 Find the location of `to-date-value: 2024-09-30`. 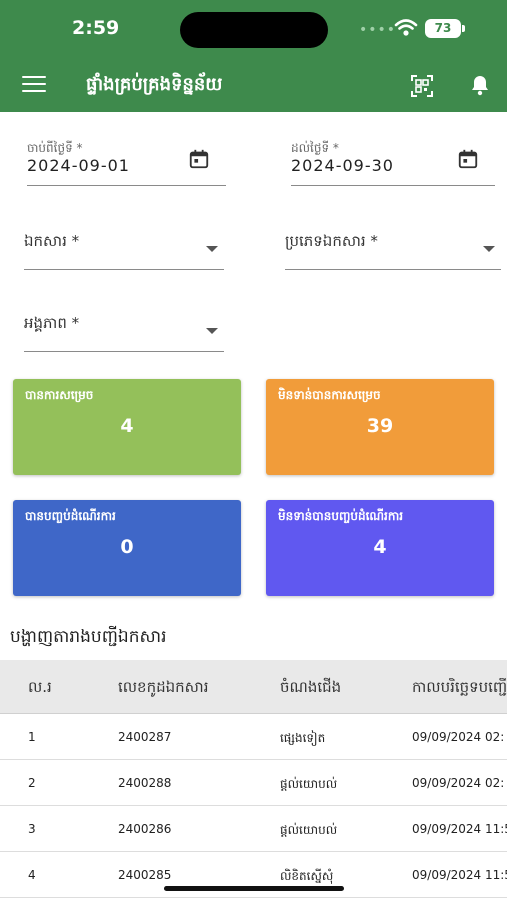

to-date-value: 2024-09-30 is located at coordinates (342, 165).